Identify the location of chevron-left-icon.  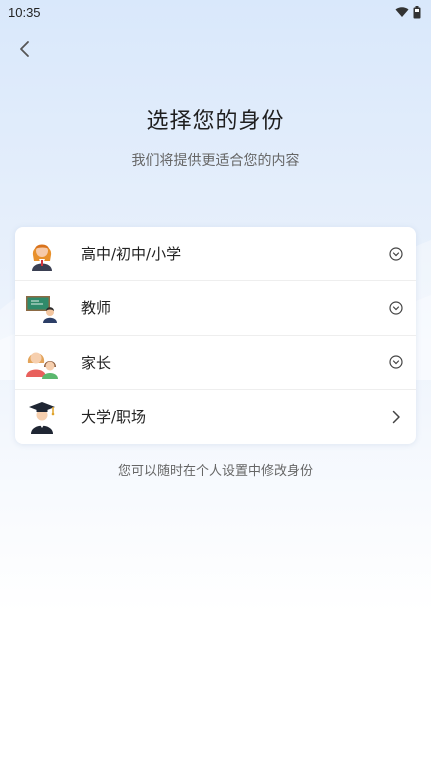
(24, 49).